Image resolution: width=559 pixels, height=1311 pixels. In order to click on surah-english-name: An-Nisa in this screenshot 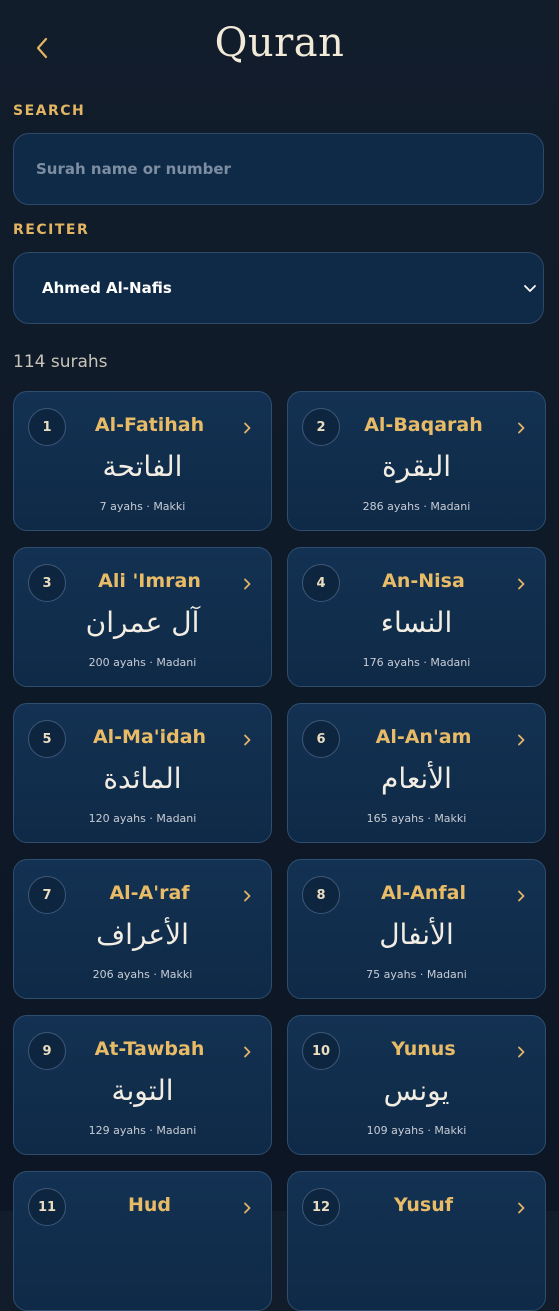, I will do `click(423, 581)`.